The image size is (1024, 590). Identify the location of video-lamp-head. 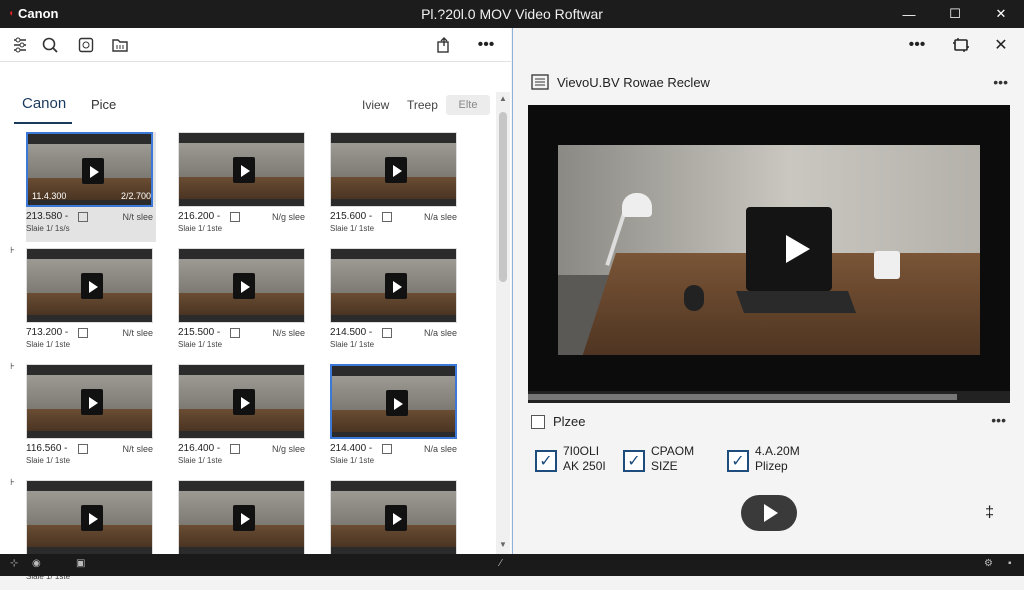
(637, 205).